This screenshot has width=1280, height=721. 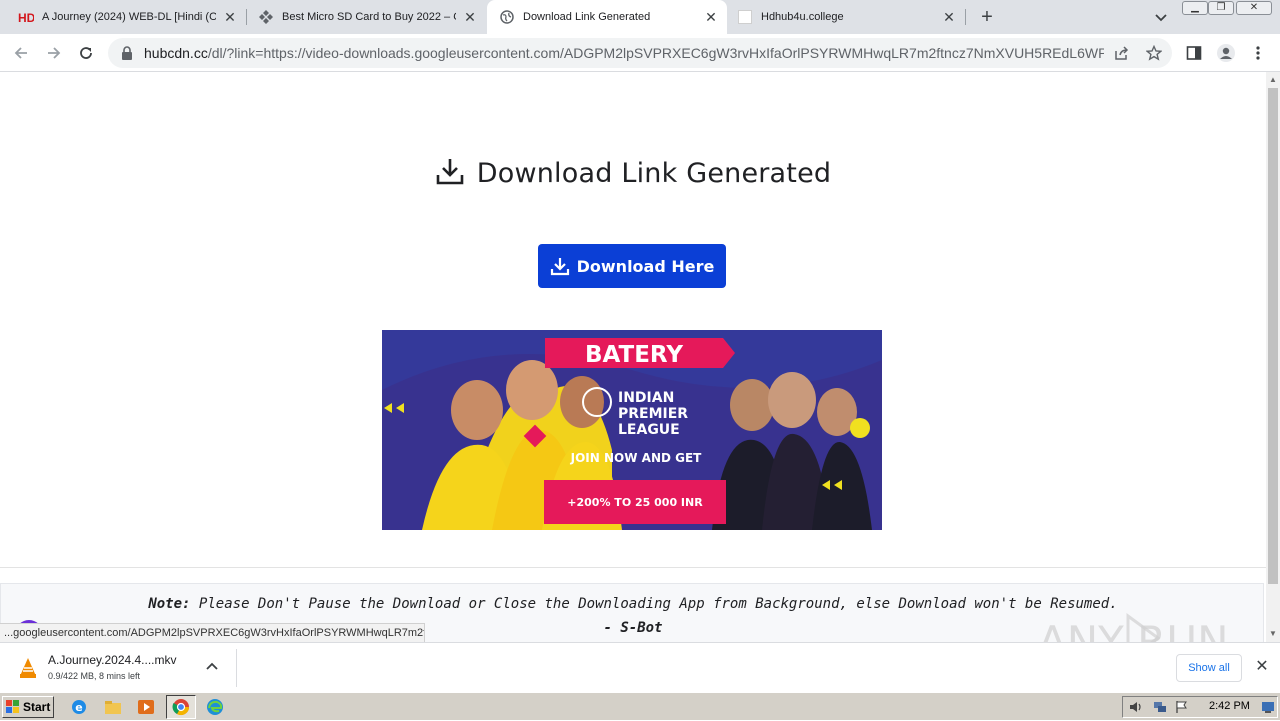 What do you see at coordinates (12, 706) in the screenshot?
I see `windows-flag-icon` at bounding box center [12, 706].